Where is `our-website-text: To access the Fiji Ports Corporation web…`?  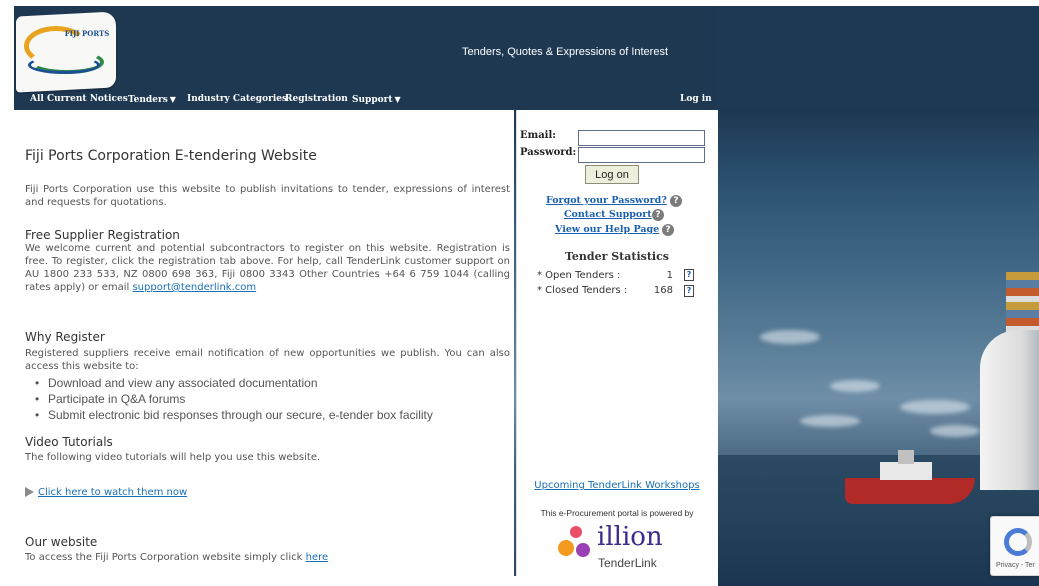 our-website-text: To access the Fiji Ports Corporation web… is located at coordinates (267, 557).